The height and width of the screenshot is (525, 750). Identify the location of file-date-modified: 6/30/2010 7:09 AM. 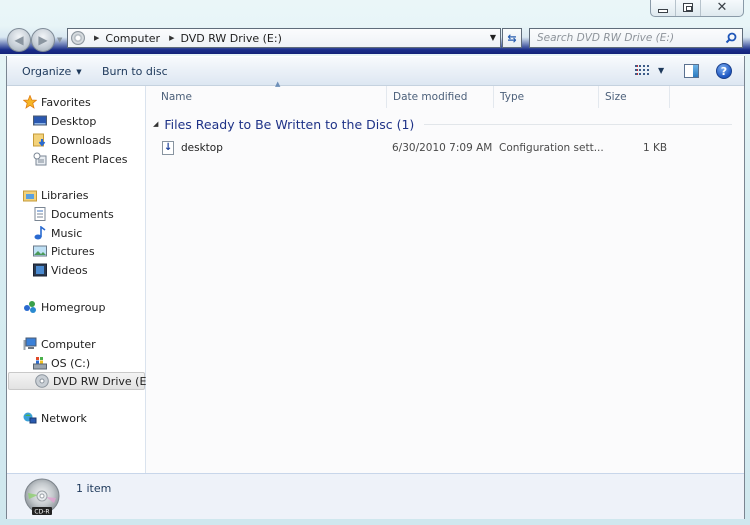
(442, 148).